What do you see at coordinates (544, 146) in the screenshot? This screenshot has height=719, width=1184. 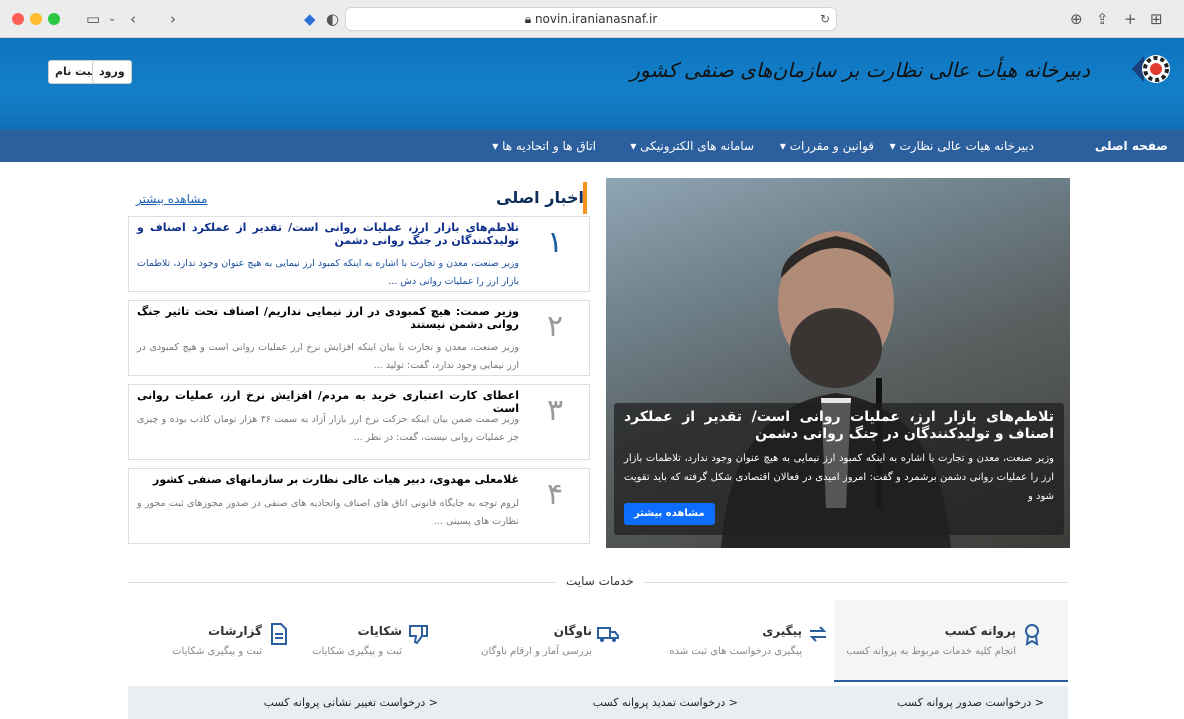 I see `nav-chambers-unions: اتاق ها و اتحادیه ها ▾` at bounding box center [544, 146].